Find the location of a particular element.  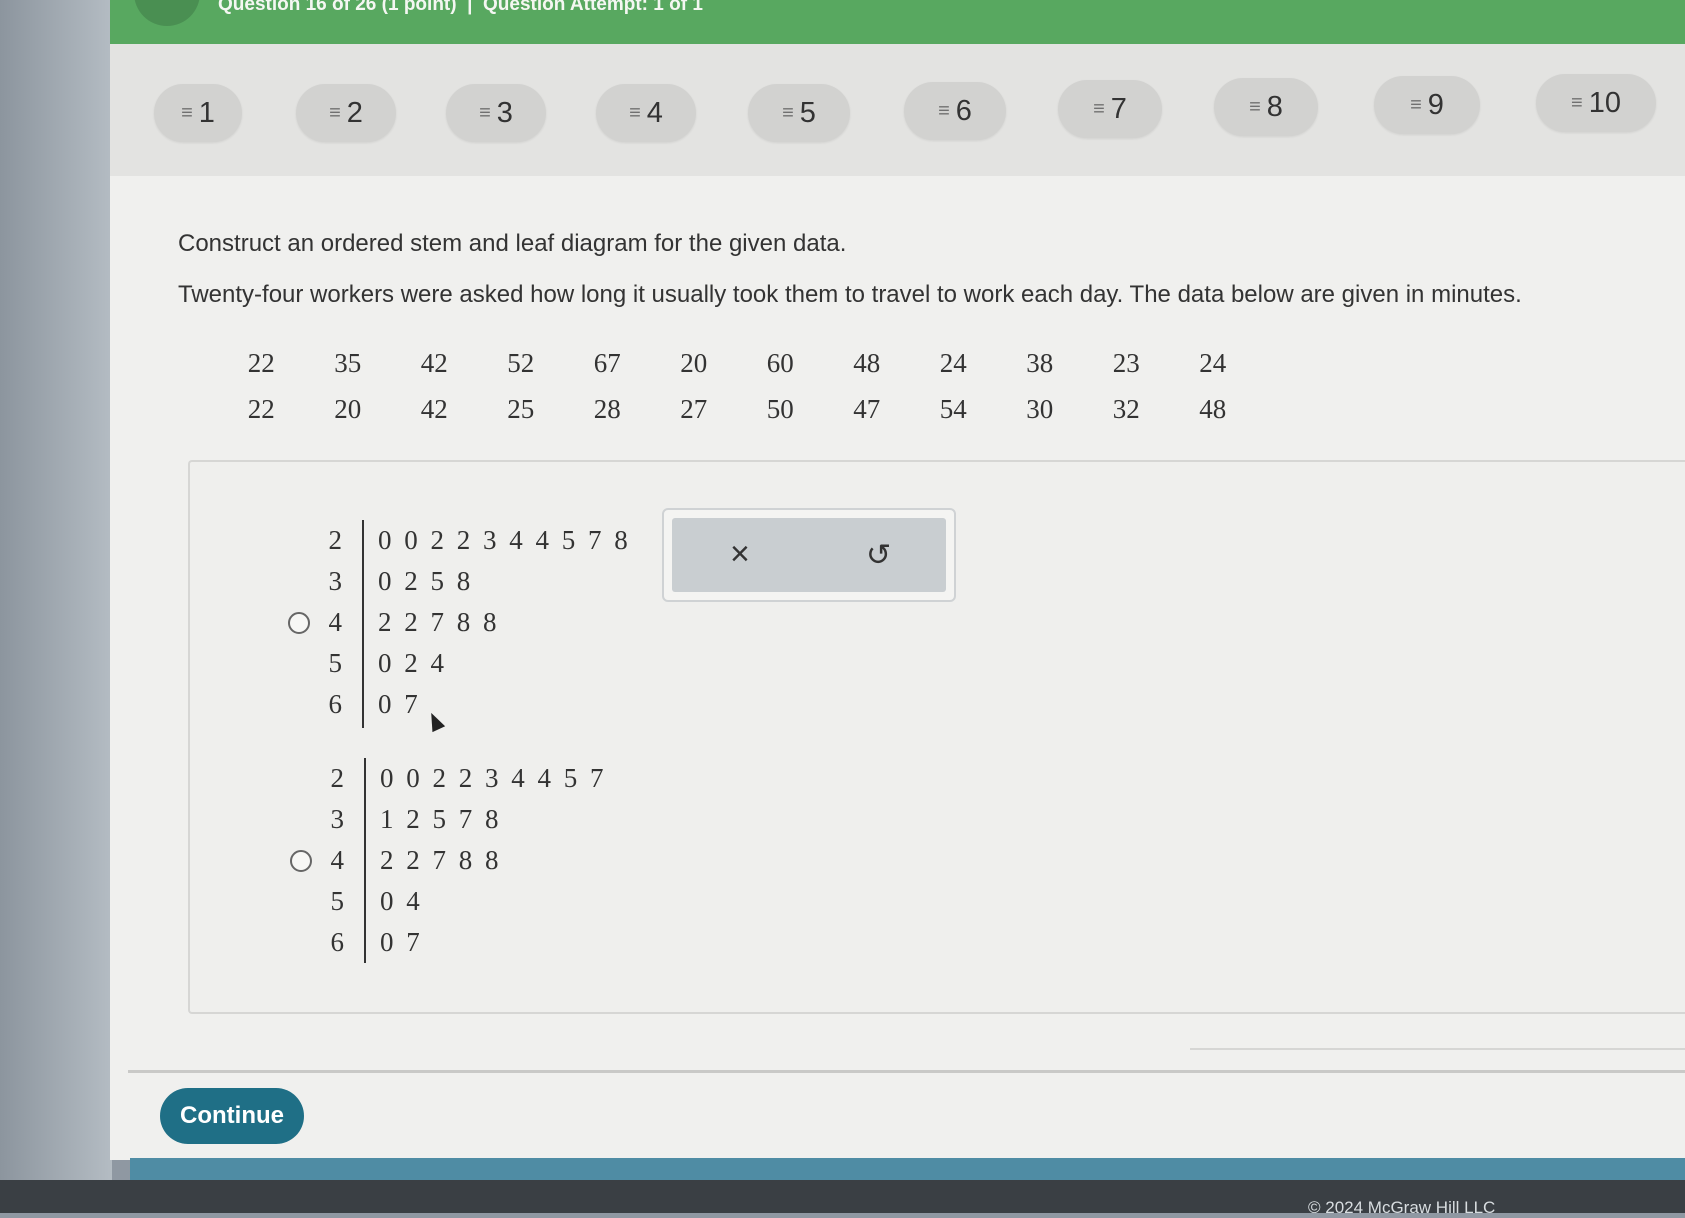

data-cell: 28 is located at coordinates (607, 408).